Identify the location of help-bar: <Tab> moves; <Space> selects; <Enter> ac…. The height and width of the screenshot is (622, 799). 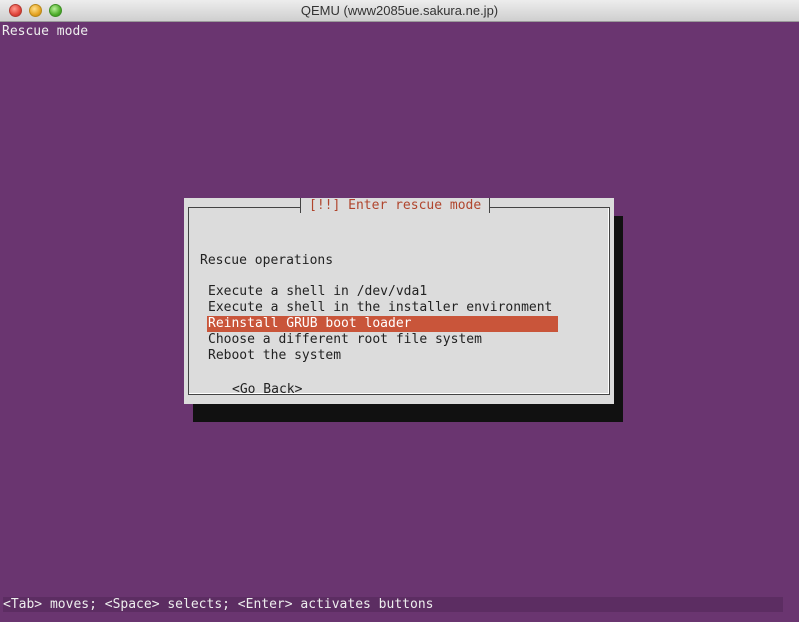
(393, 604).